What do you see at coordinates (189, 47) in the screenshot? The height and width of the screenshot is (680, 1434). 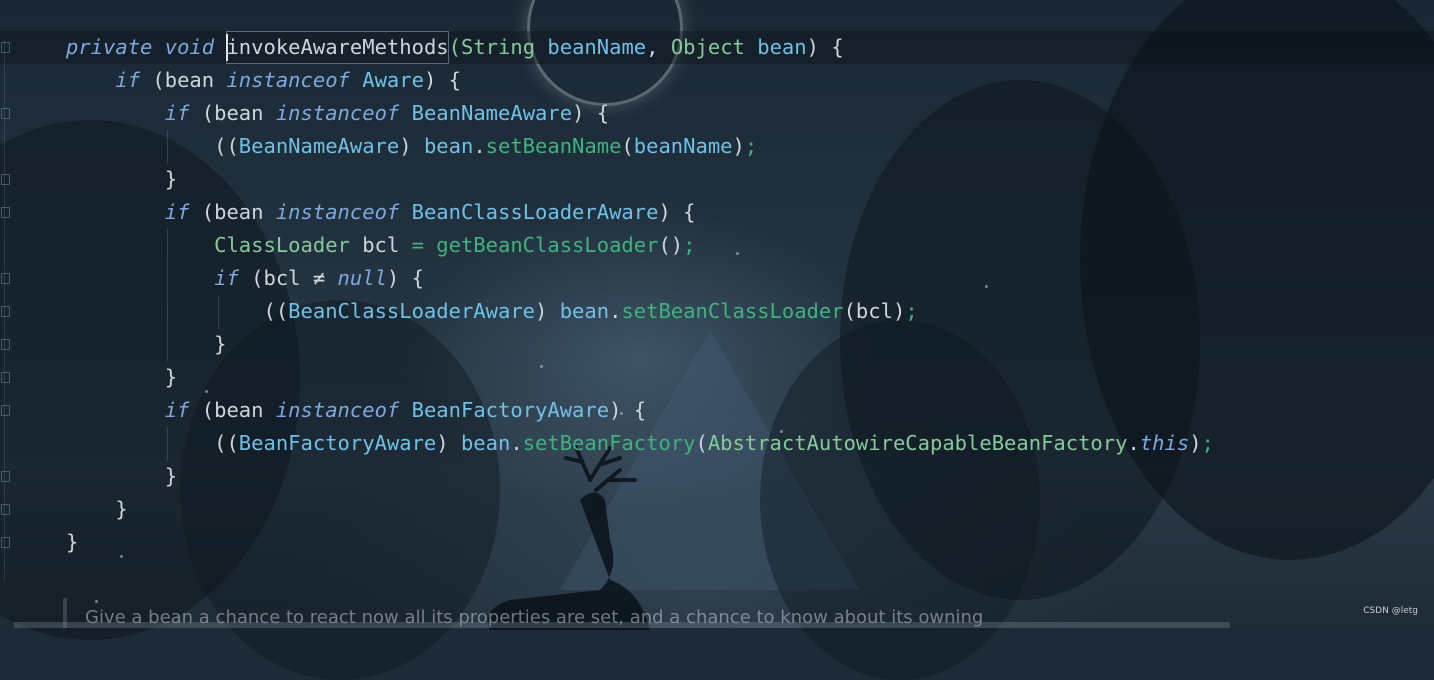 I see `code-token: void` at bounding box center [189, 47].